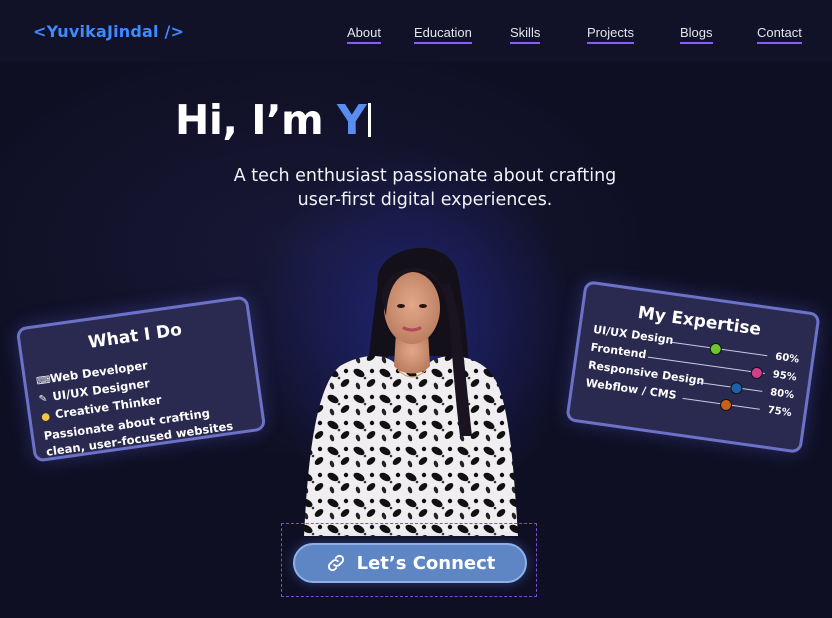  I want to click on nav-link-skills: Skills, so click(525, 34).